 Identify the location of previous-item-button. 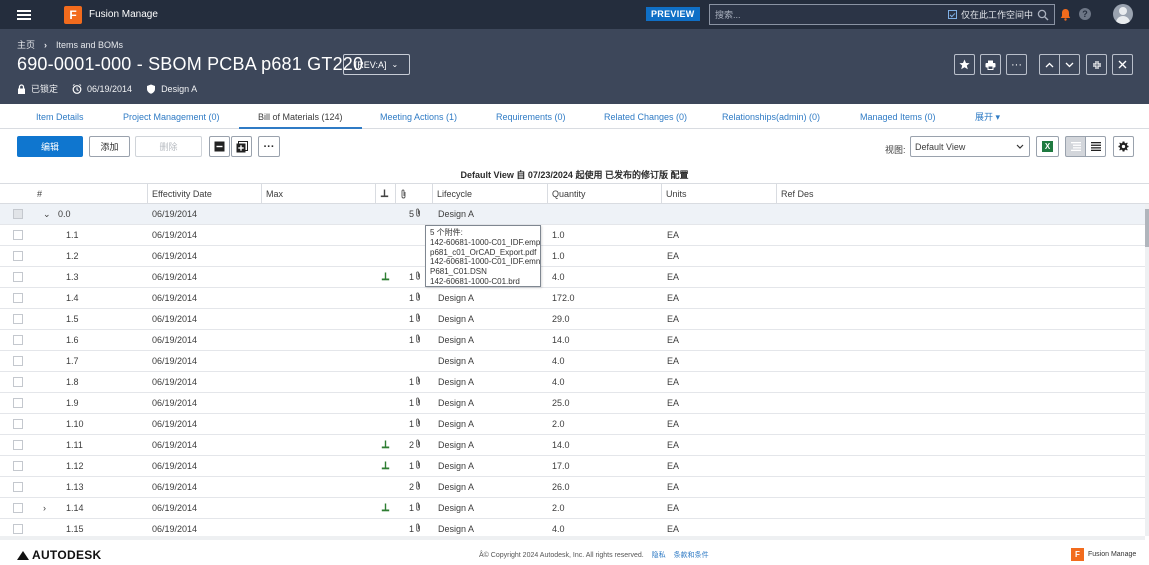
(1049, 64).